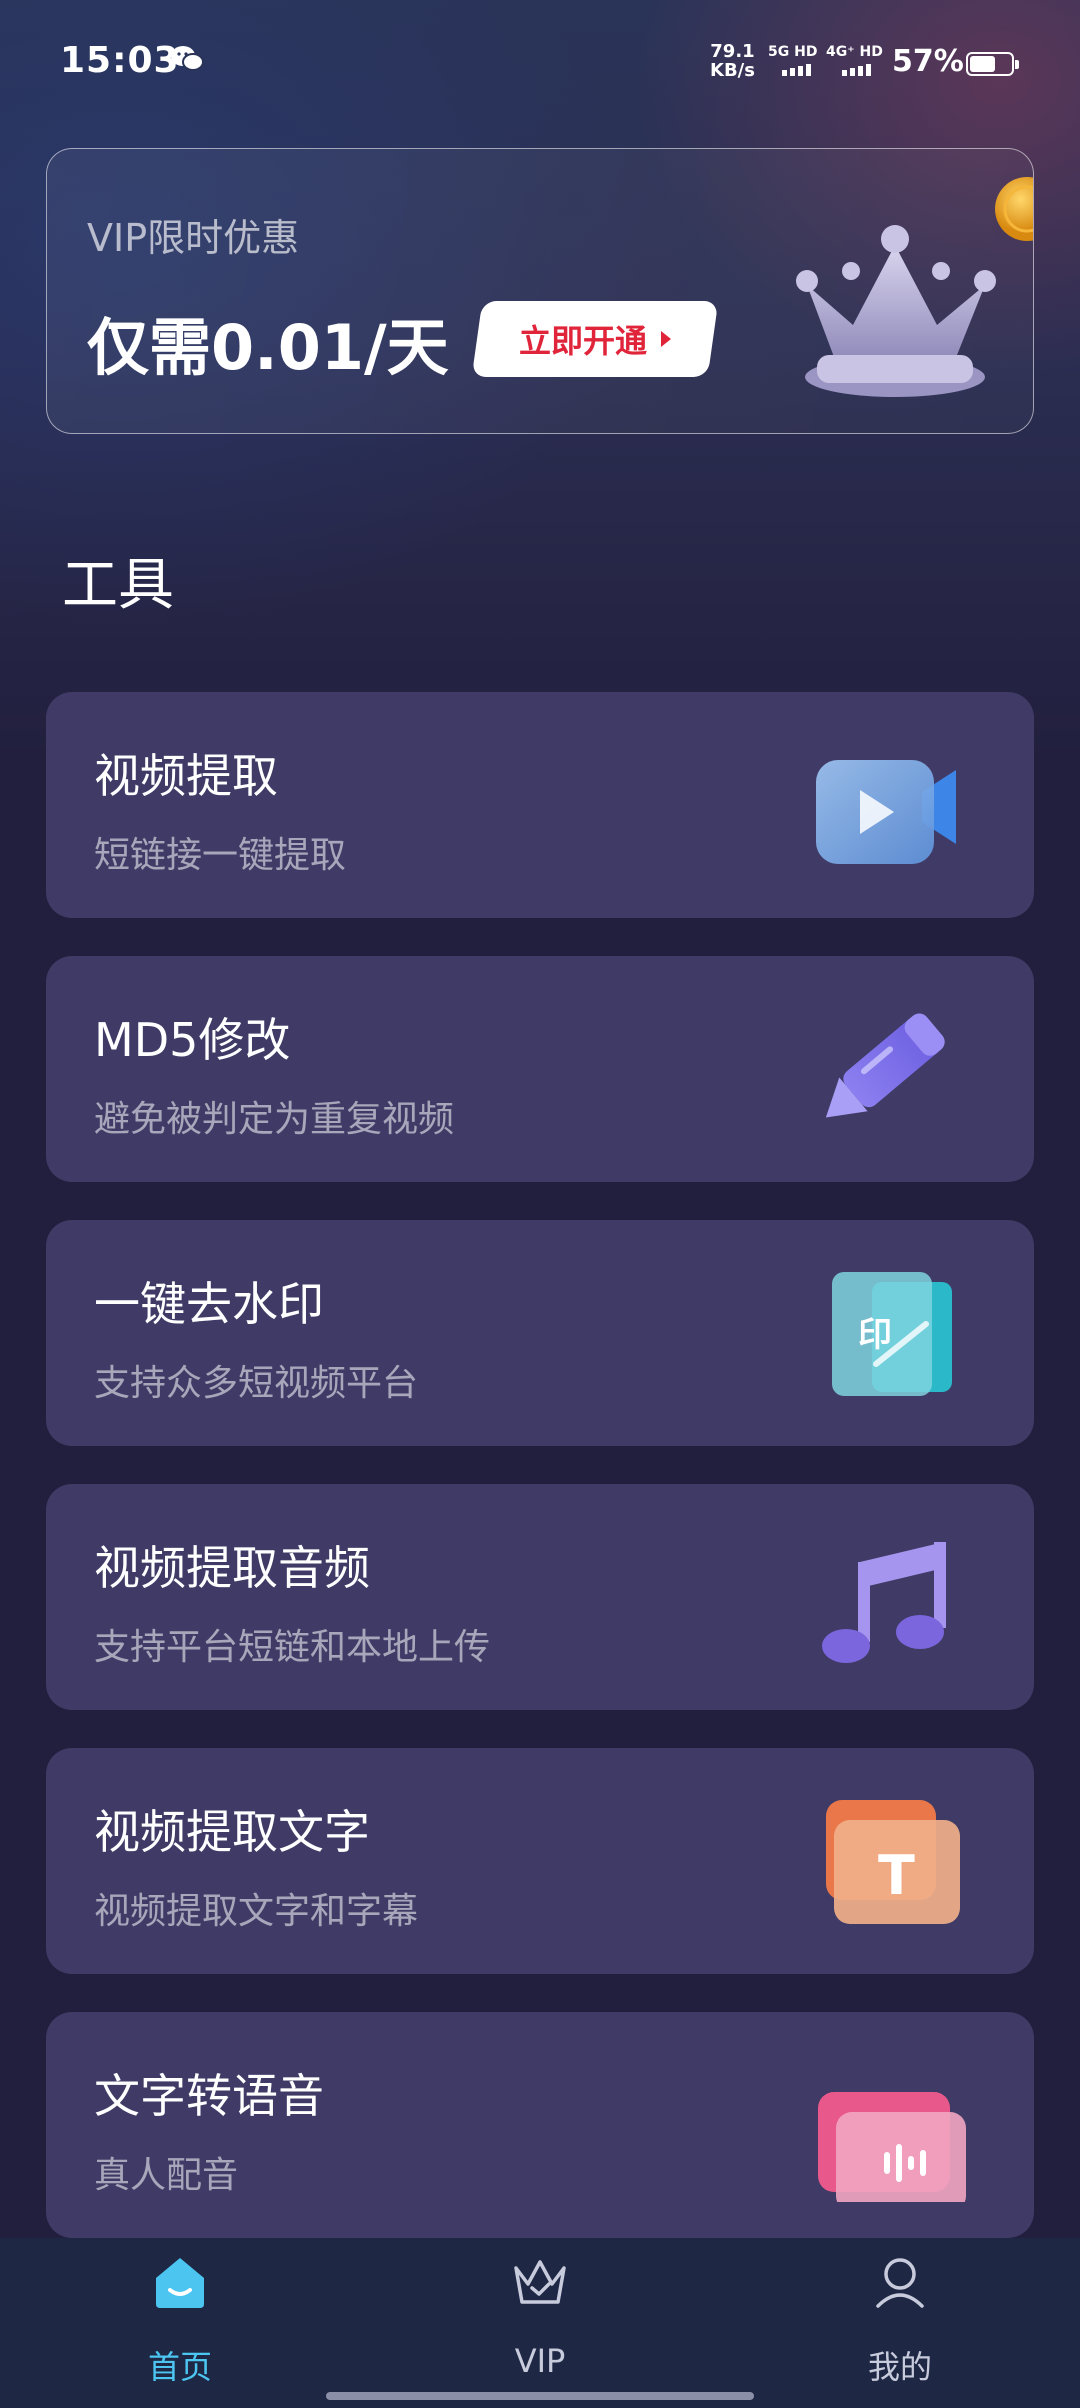 Image resolution: width=1080 pixels, height=2408 pixels. What do you see at coordinates (886, 812) in the screenshot?
I see `video-camera-icon` at bounding box center [886, 812].